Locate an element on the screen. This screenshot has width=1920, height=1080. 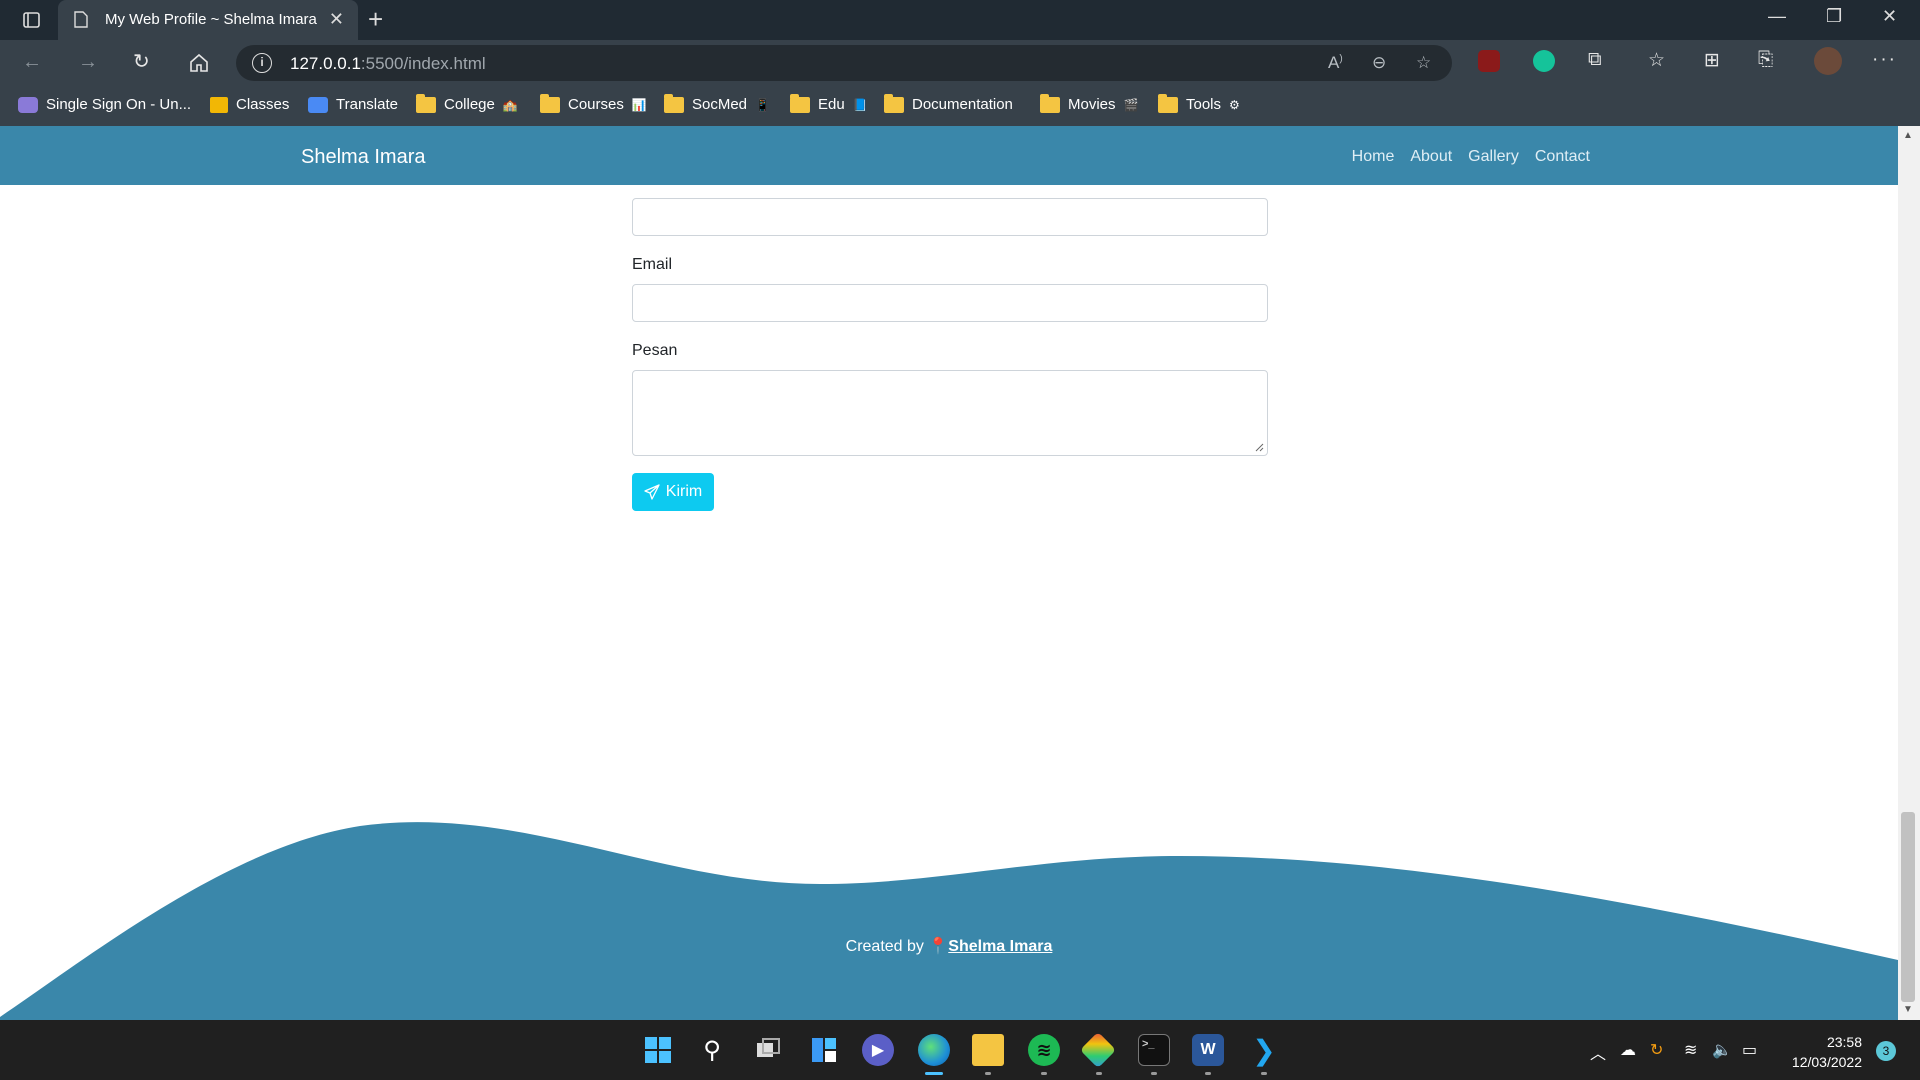
ublock-icon is located at coordinates (1489, 61).